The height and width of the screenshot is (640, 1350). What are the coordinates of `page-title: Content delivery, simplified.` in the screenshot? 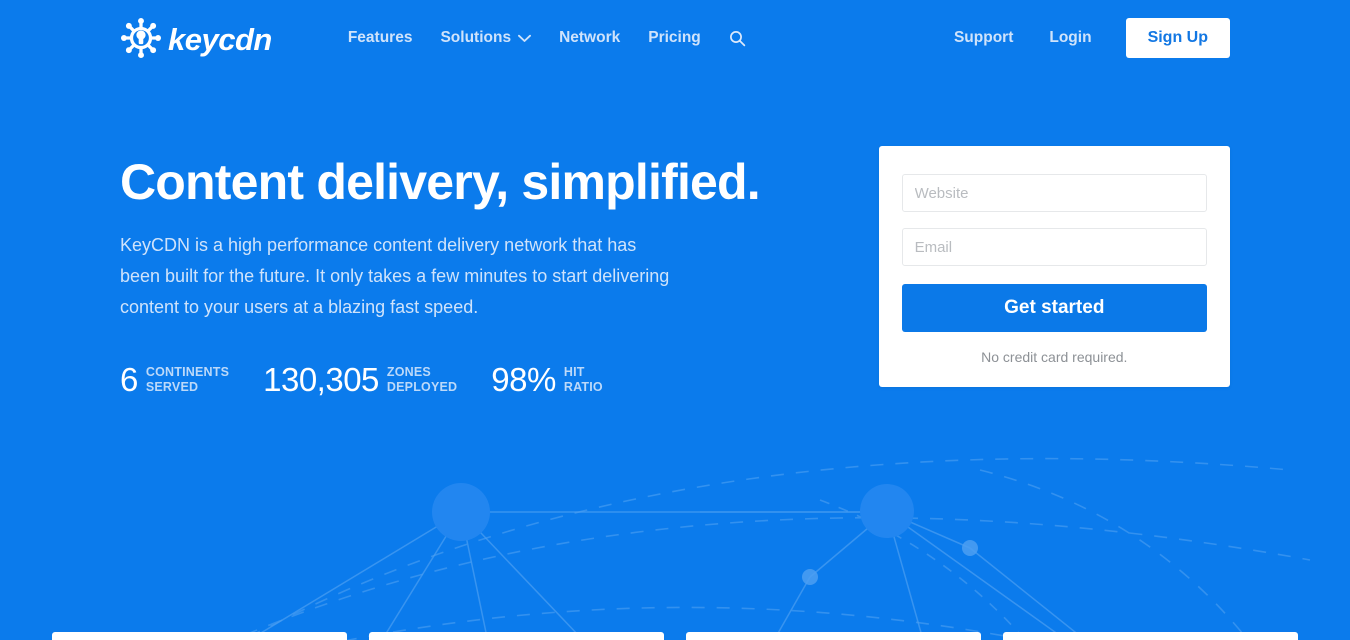 It's located at (440, 182).